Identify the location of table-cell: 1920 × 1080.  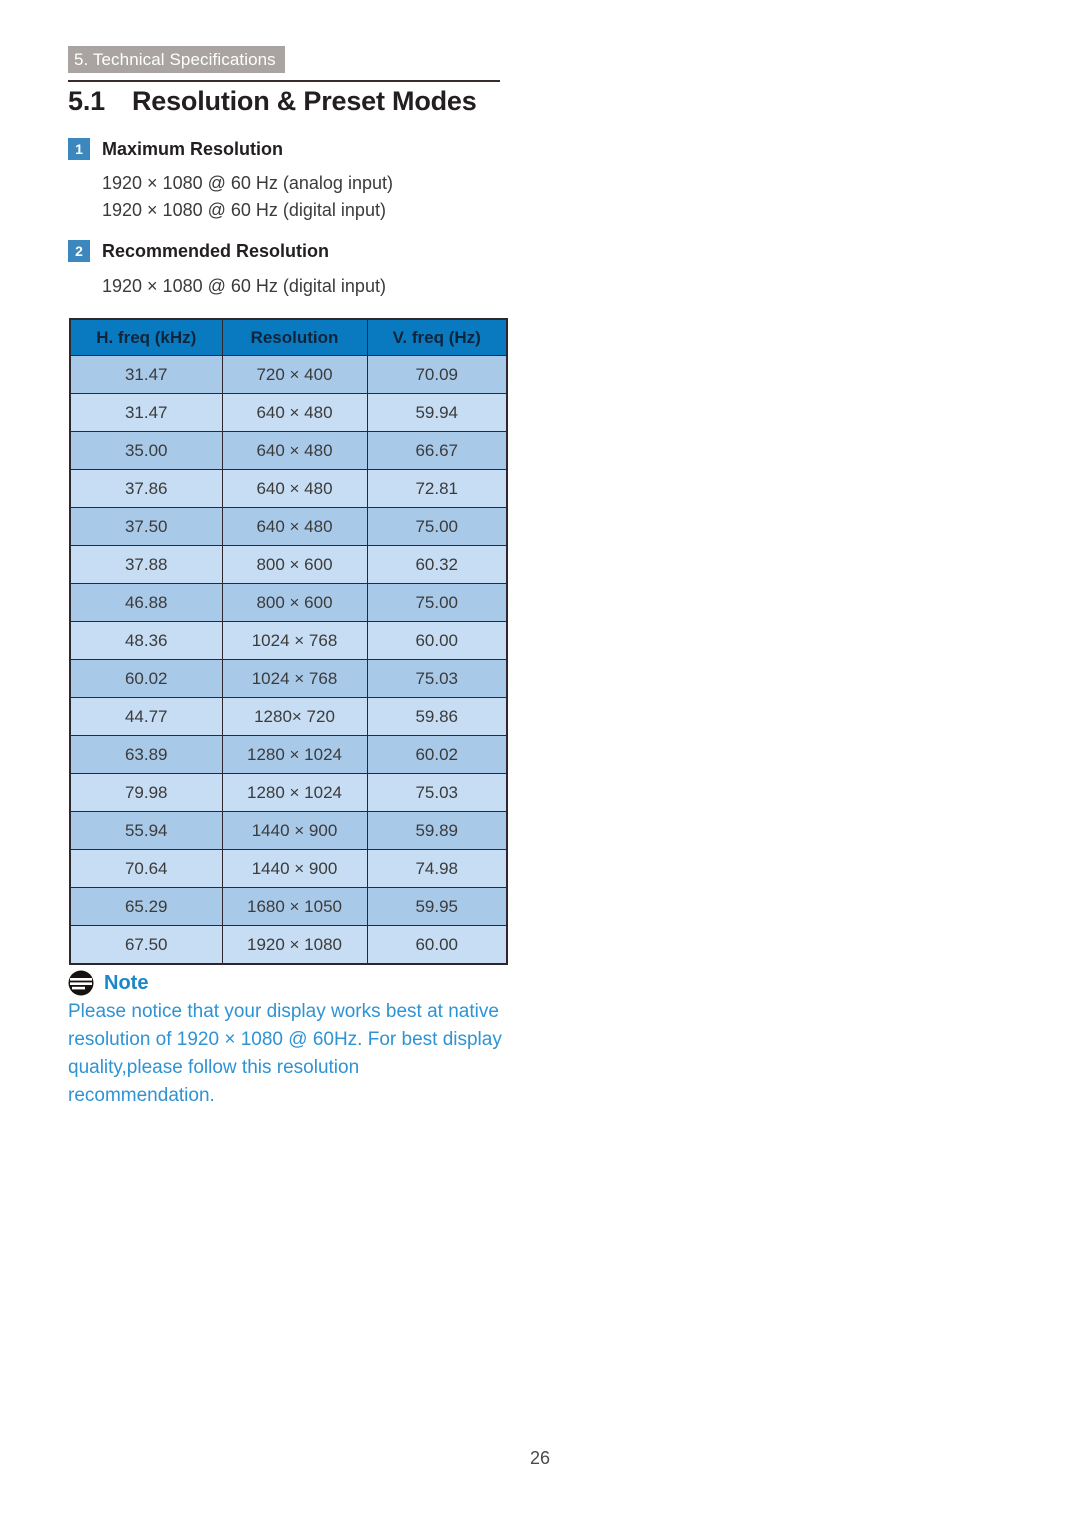
(294, 945).